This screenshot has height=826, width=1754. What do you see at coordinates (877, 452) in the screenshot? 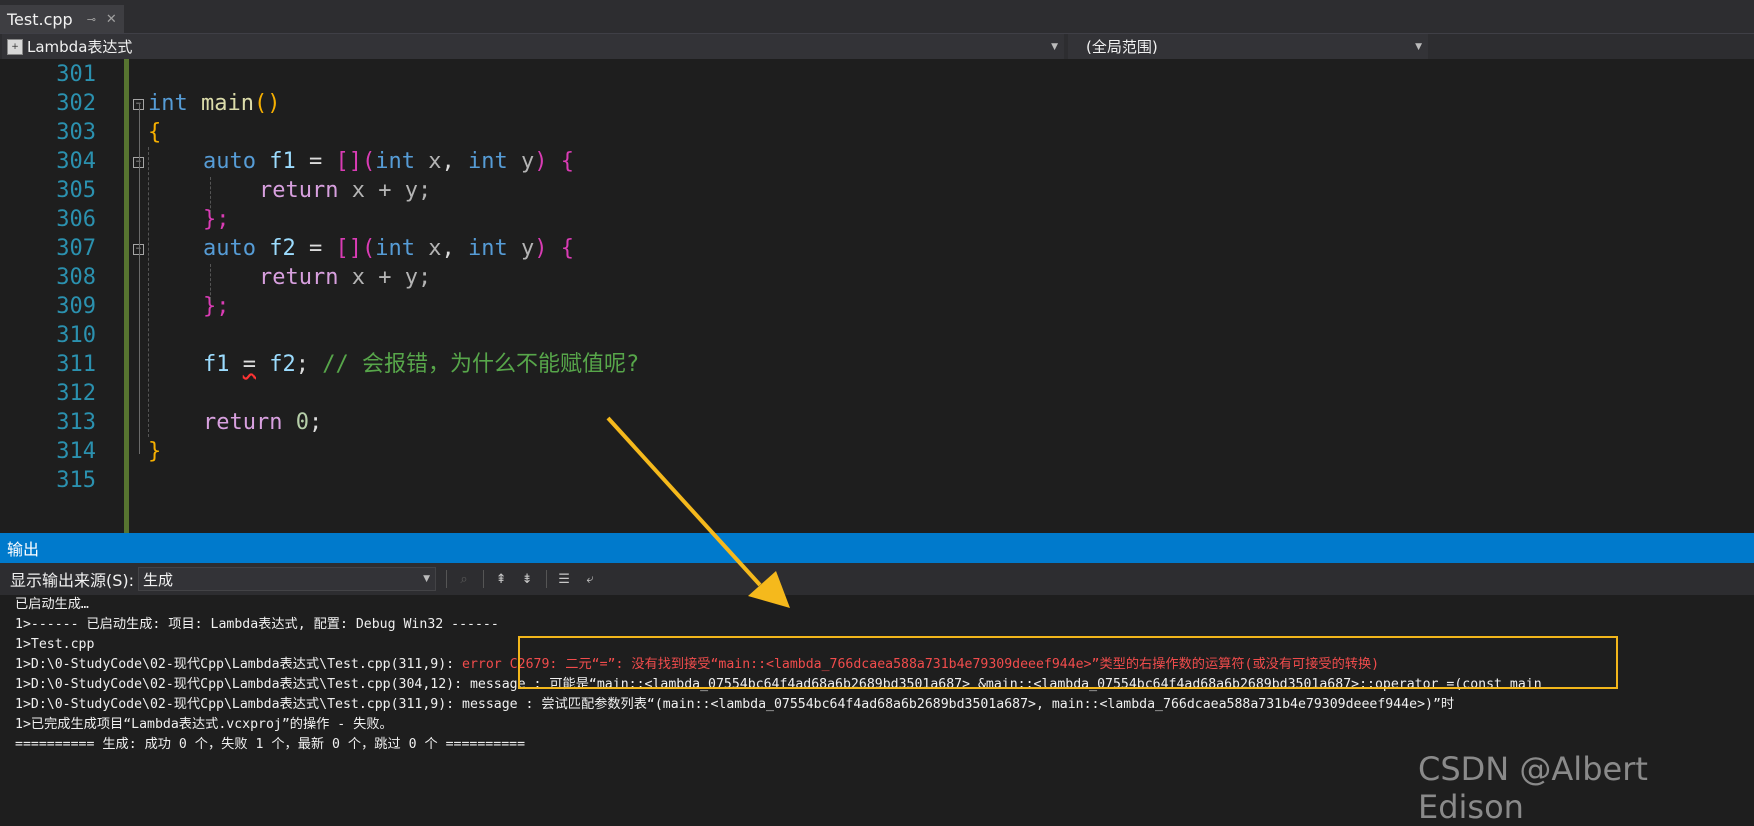
I see `code-line: 314 }` at bounding box center [877, 452].